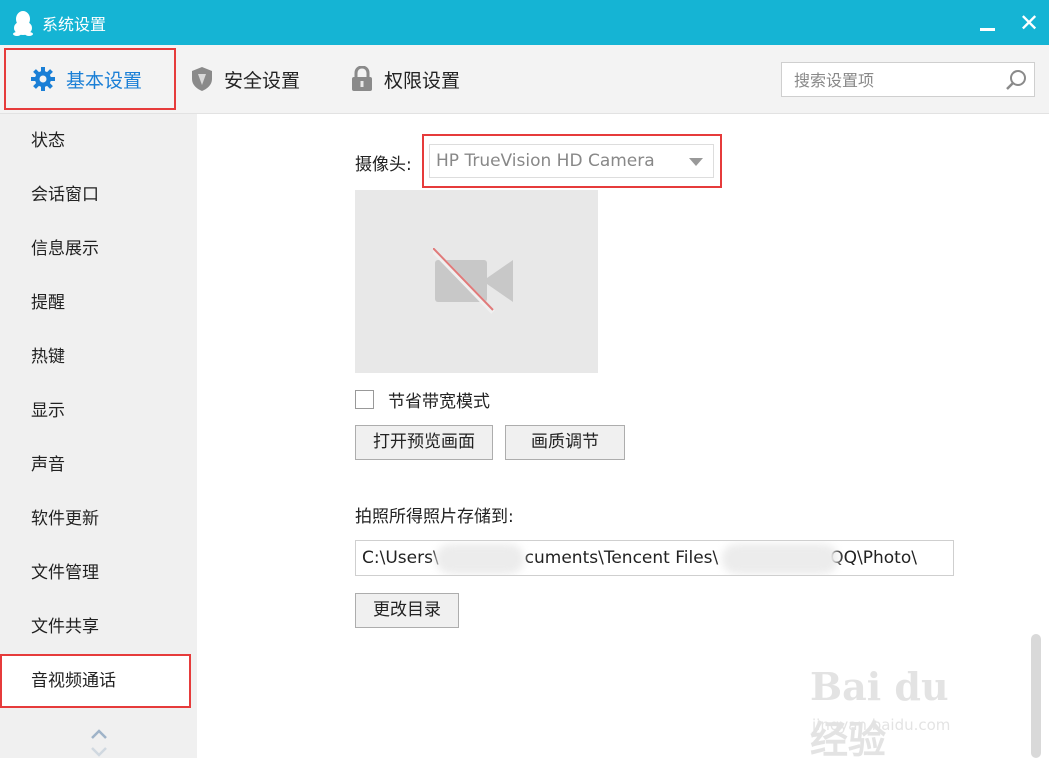 This screenshot has width=1049, height=764. Describe the element at coordinates (621, 558) in the screenshot. I see `path-segment: cuments\Tencent Files\` at that location.